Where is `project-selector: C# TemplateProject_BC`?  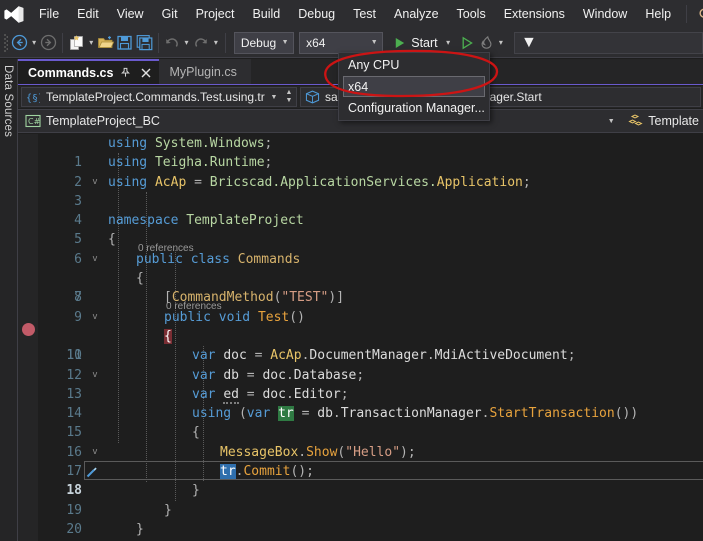 project-selector: C# TemplateProject_BC is located at coordinates (310, 121).